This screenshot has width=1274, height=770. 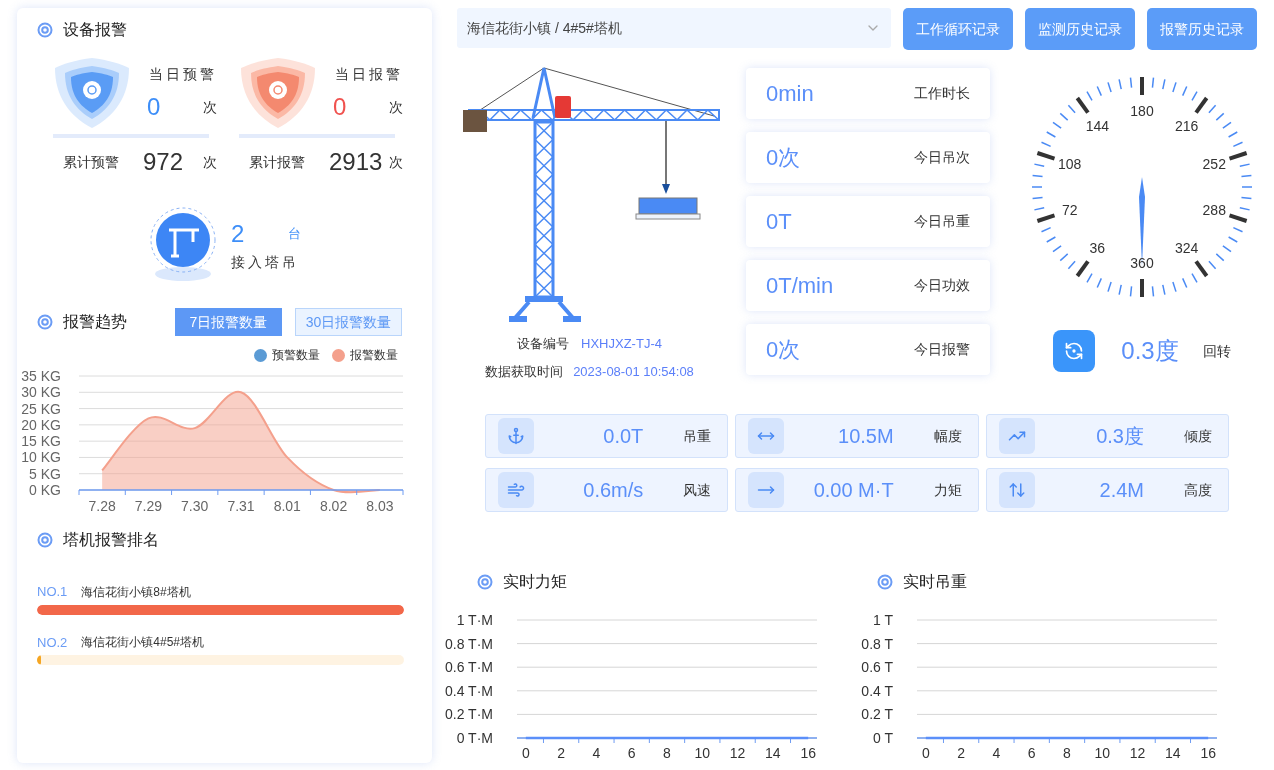 I want to click on count-label: 接入塔吊, so click(x=265, y=262).